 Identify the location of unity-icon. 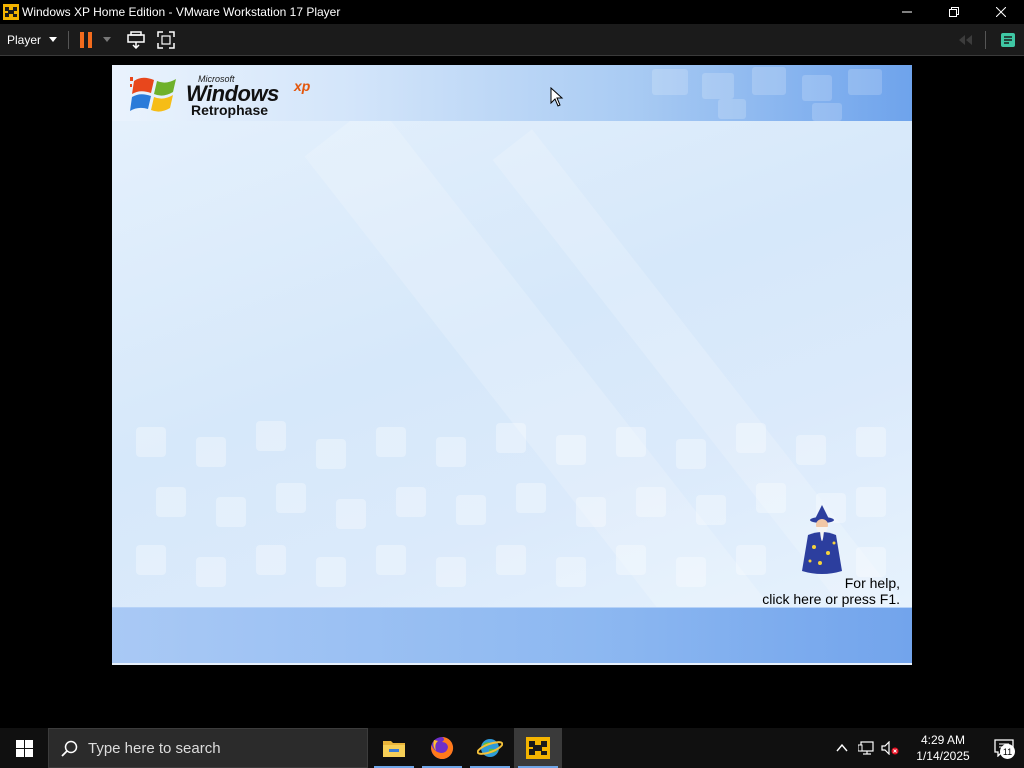
(1008, 40).